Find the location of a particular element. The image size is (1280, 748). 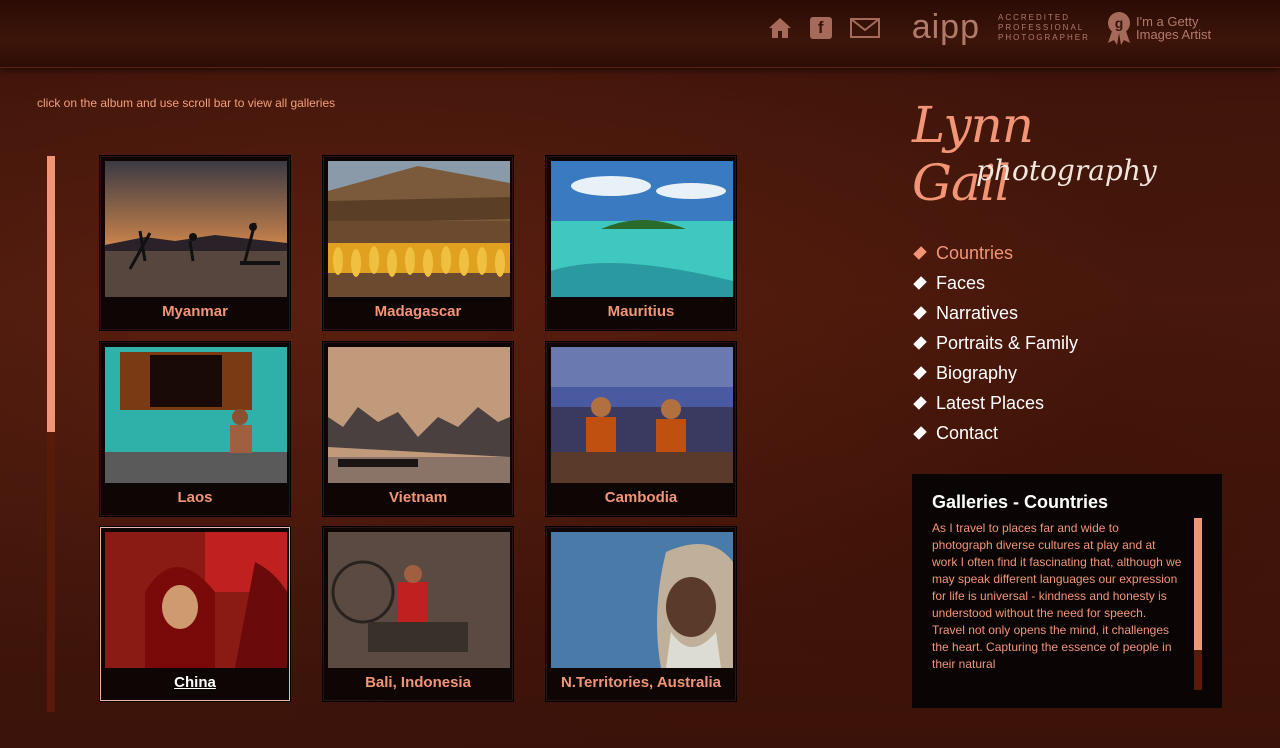

gallery-label: Mauritius is located at coordinates (641, 311).